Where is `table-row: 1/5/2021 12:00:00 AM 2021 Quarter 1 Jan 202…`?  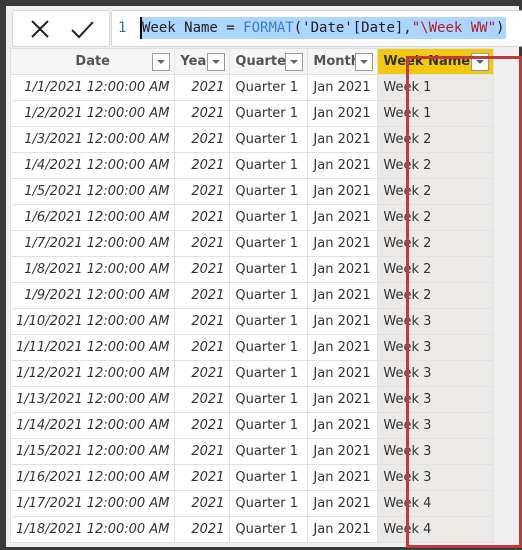
table-row: 1/5/2021 12:00:00 AM 2021 Quarter 1 Jan 202… is located at coordinates (252, 191).